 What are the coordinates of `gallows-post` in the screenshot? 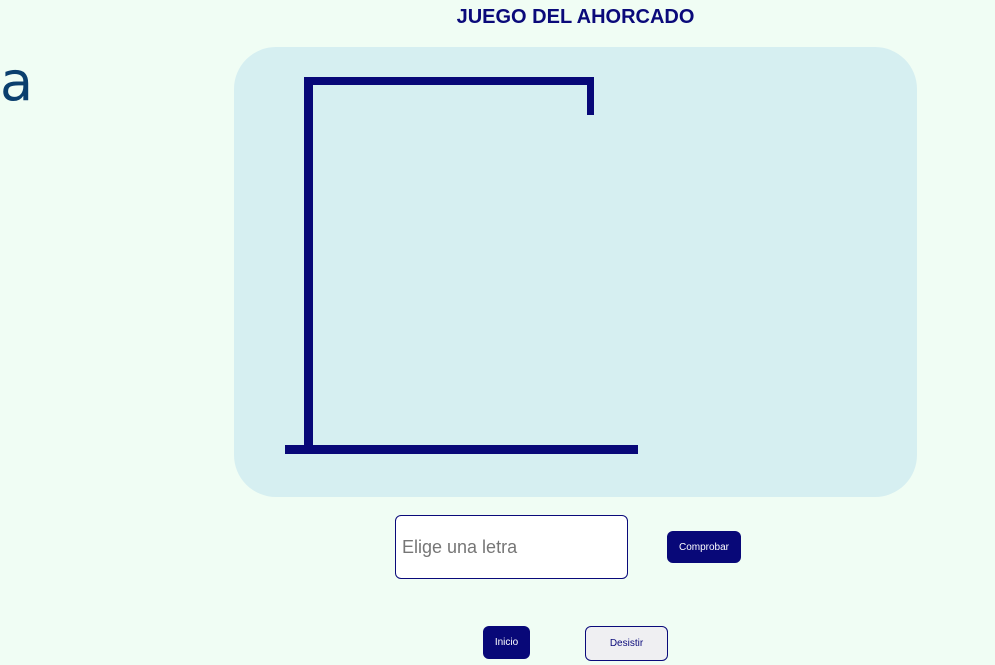 It's located at (308, 263).